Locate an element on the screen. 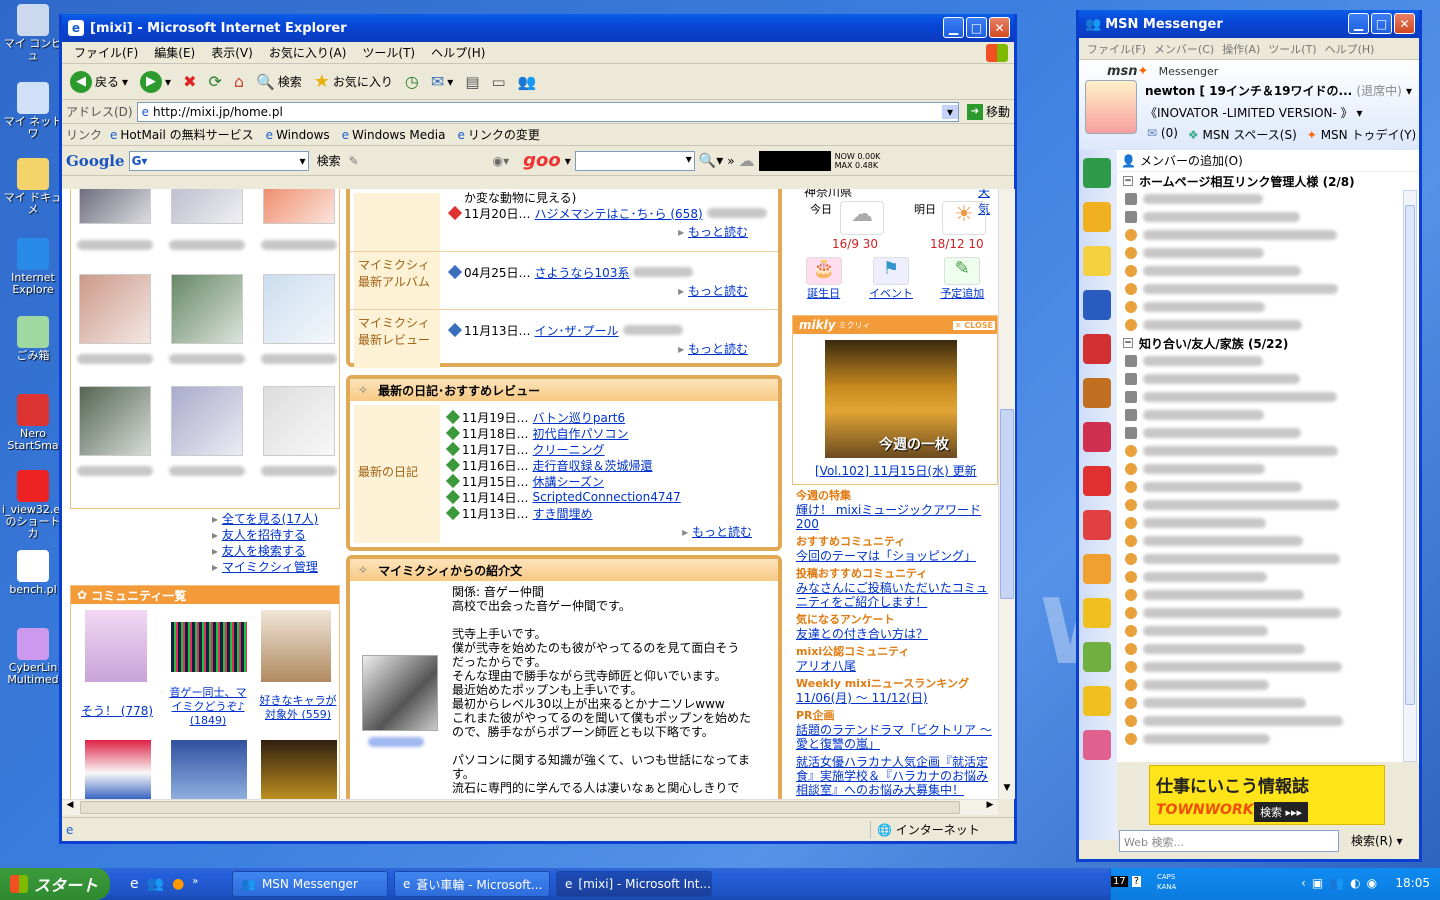  dhc-tab-icon is located at coordinates (1097, 305).